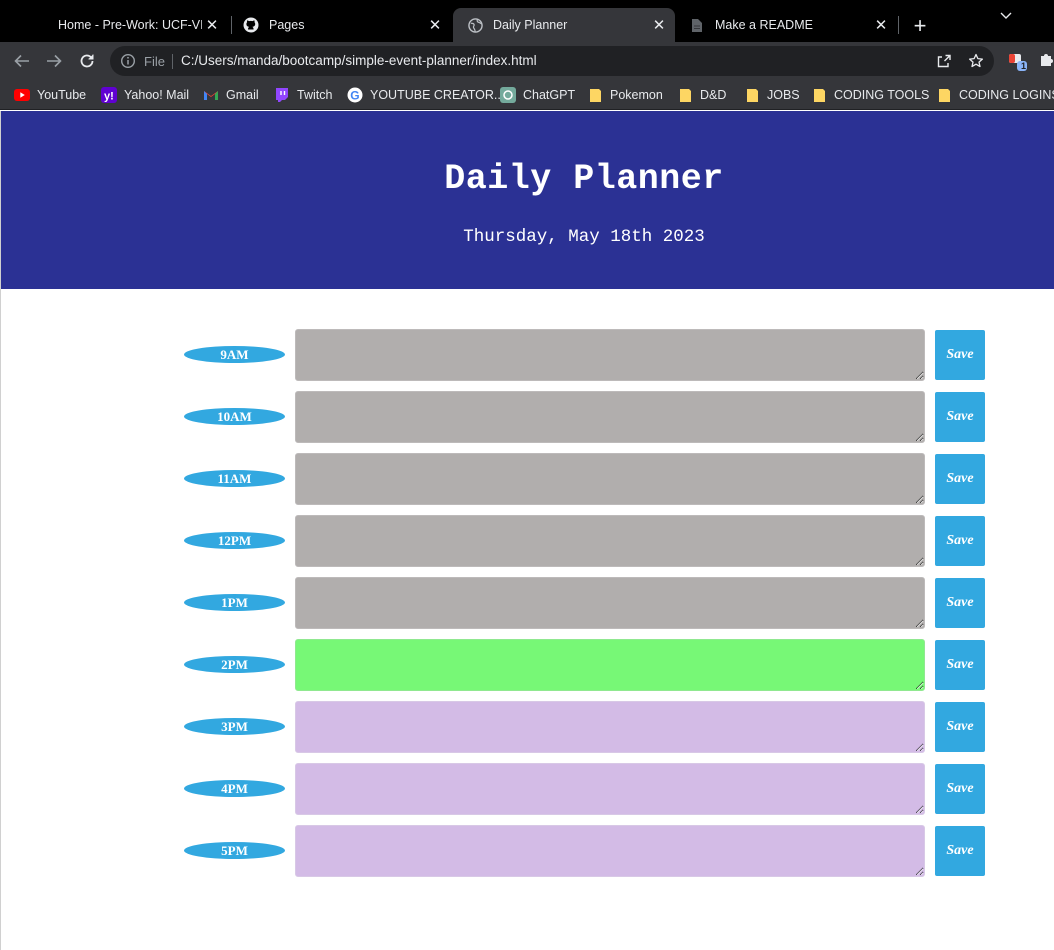 The width and height of the screenshot is (1054, 950). I want to click on bookmark-folder-dnd: D&D, so click(701, 95).